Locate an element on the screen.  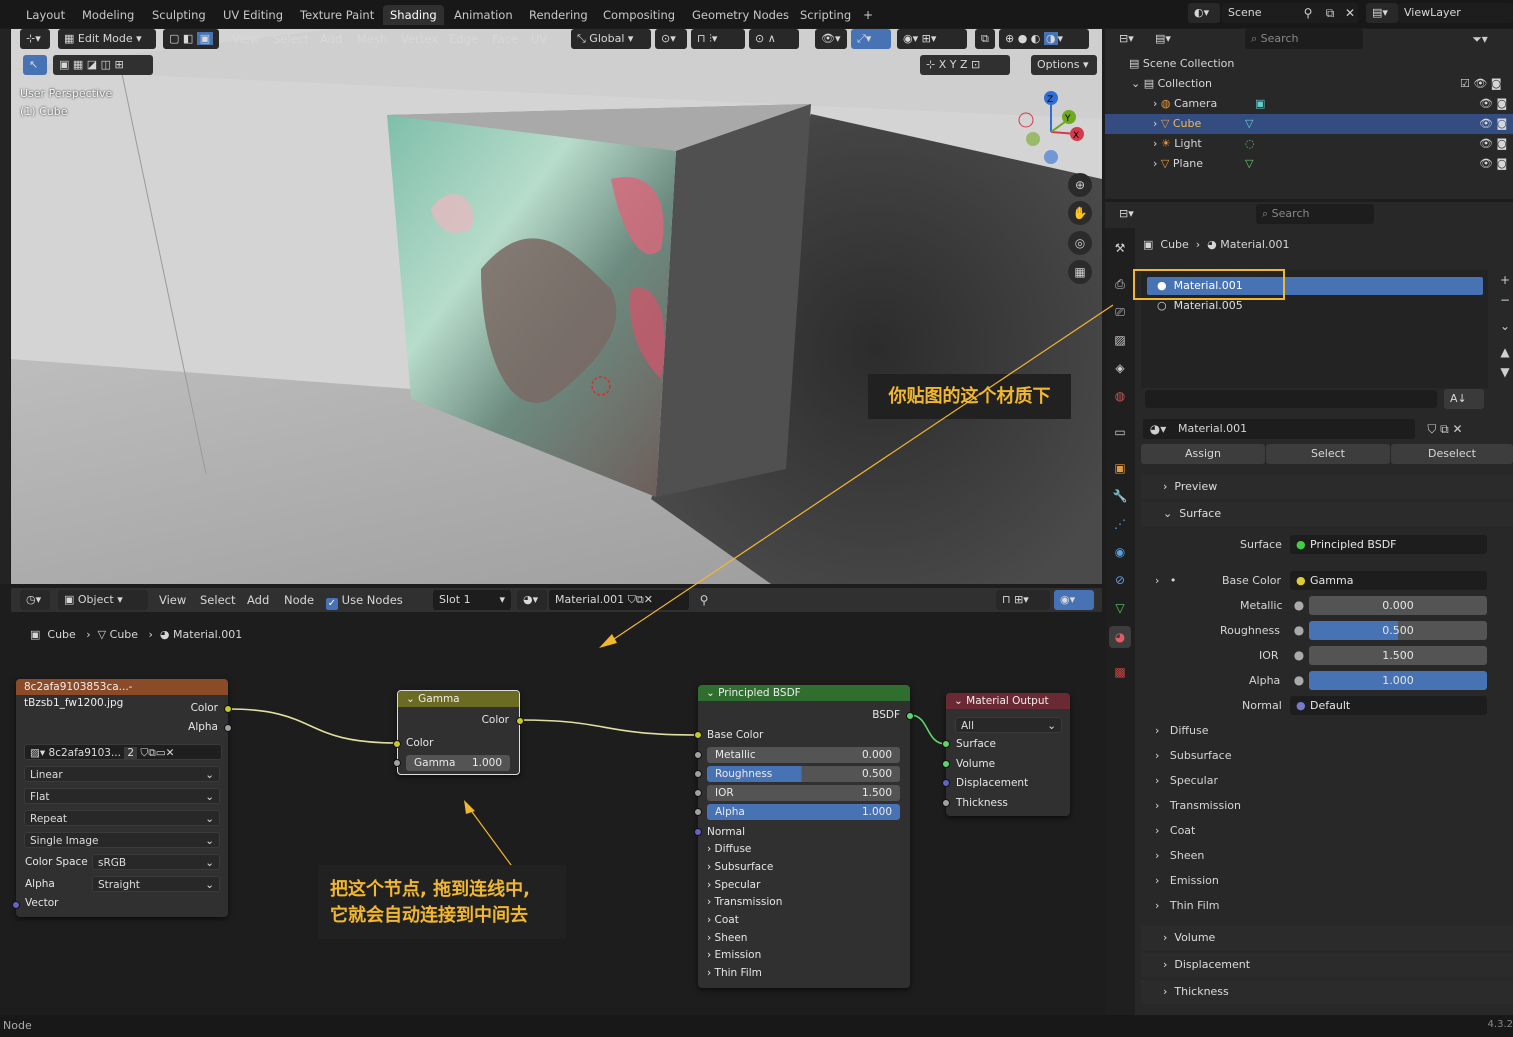
view-layer-tab-icon: ▨ is located at coordinates (1120, 340).